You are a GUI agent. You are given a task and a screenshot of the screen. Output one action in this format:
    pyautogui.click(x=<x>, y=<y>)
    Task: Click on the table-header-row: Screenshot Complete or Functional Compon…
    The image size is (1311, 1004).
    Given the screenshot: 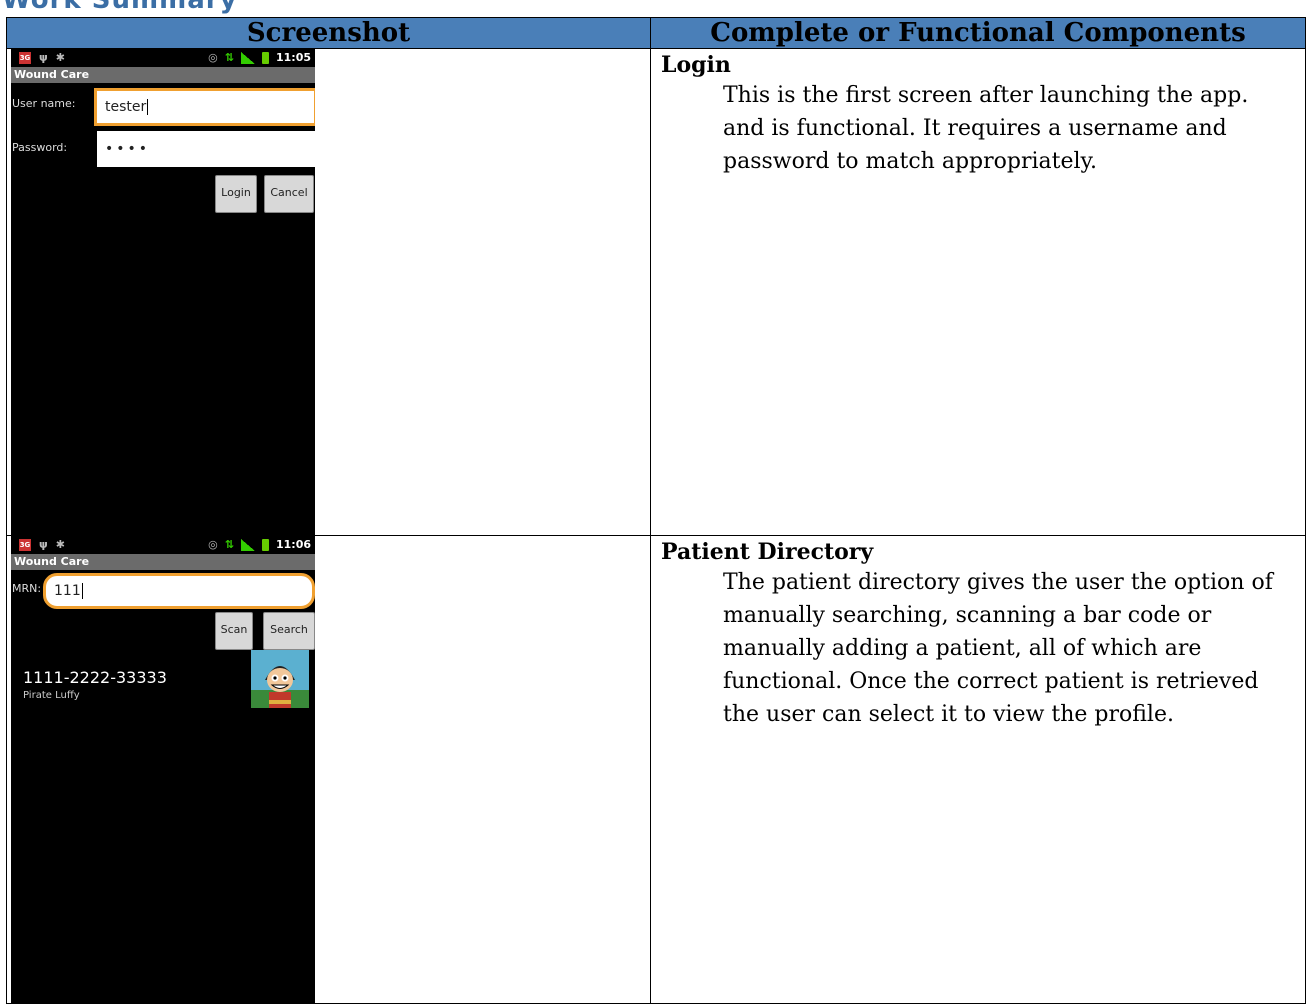 What is the action you would take?
    pyautogui.click(x=656, y=33)
    